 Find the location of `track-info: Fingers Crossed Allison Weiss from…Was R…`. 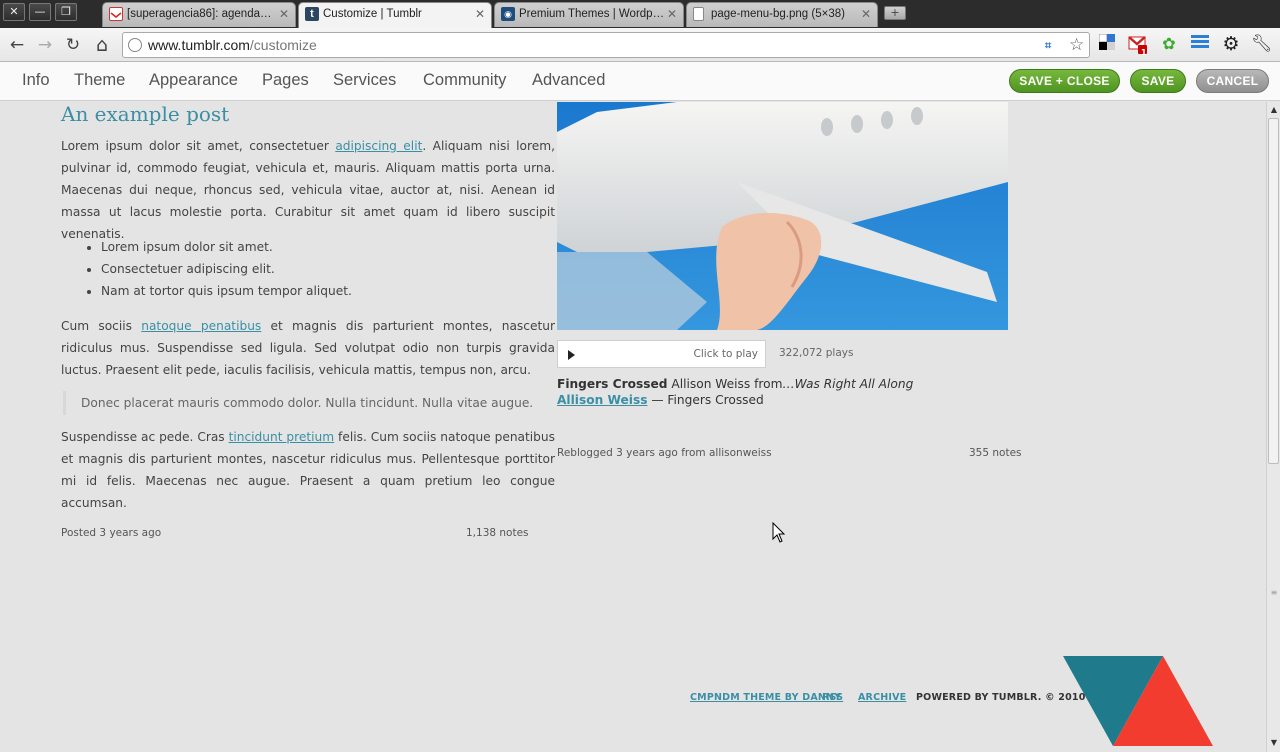

track-info: Fingers Crossed Allison Weiss from…Was R… is located at coordinates (735, 392).